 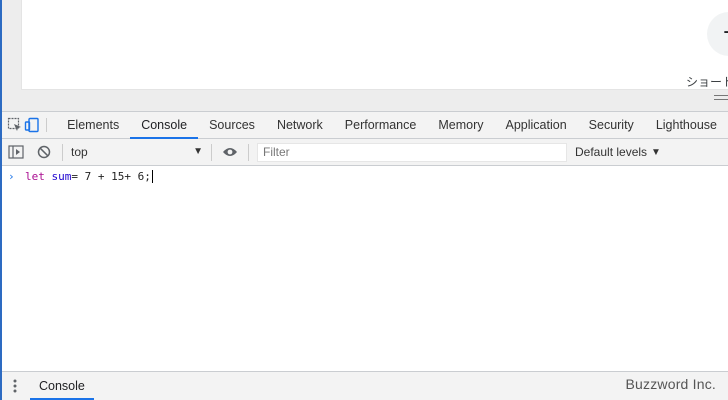 I want to click on console-prompt: › let sum = 7 + 15+ 6;, so click(x=80, y=177).